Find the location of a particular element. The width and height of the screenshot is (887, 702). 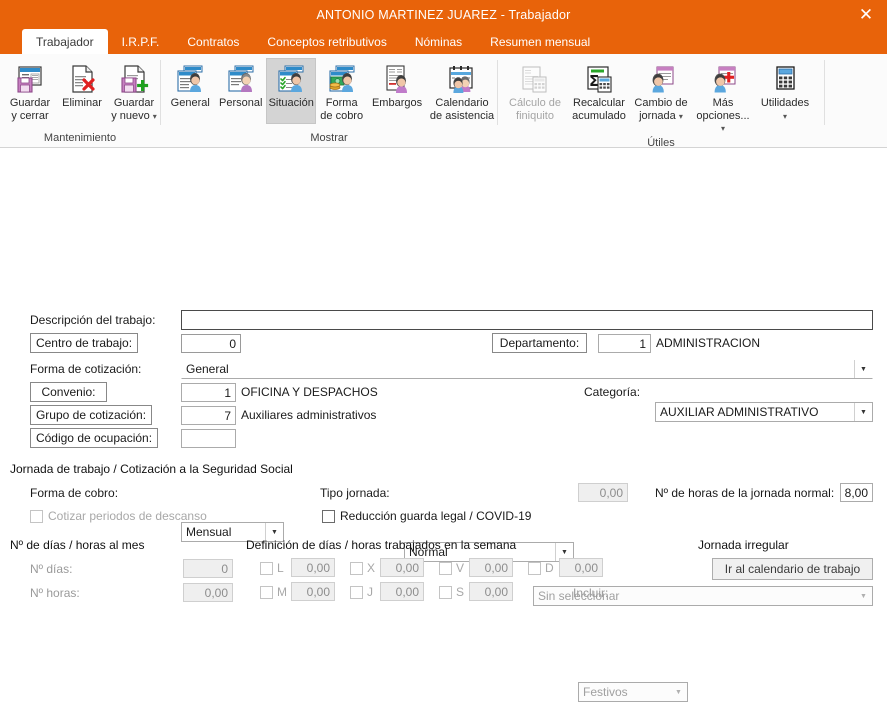

dia-D-hours-input: 0,00 is located at coordinates (581, 567).